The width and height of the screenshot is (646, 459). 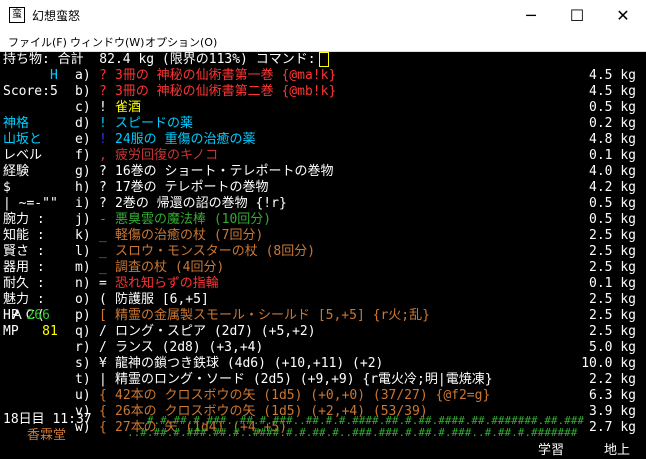 What do you see at coordinates (181, 42) in the screenshot?
I see `menu-options: オプション(O)` at bounding box center [181, 42].